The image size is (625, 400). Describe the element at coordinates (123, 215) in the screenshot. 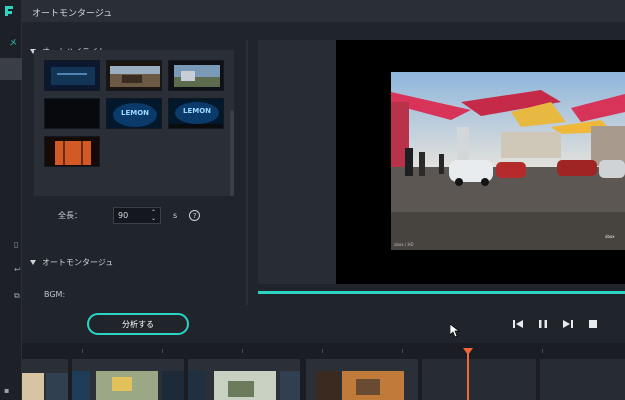

I see `length-value: 90` at that location.